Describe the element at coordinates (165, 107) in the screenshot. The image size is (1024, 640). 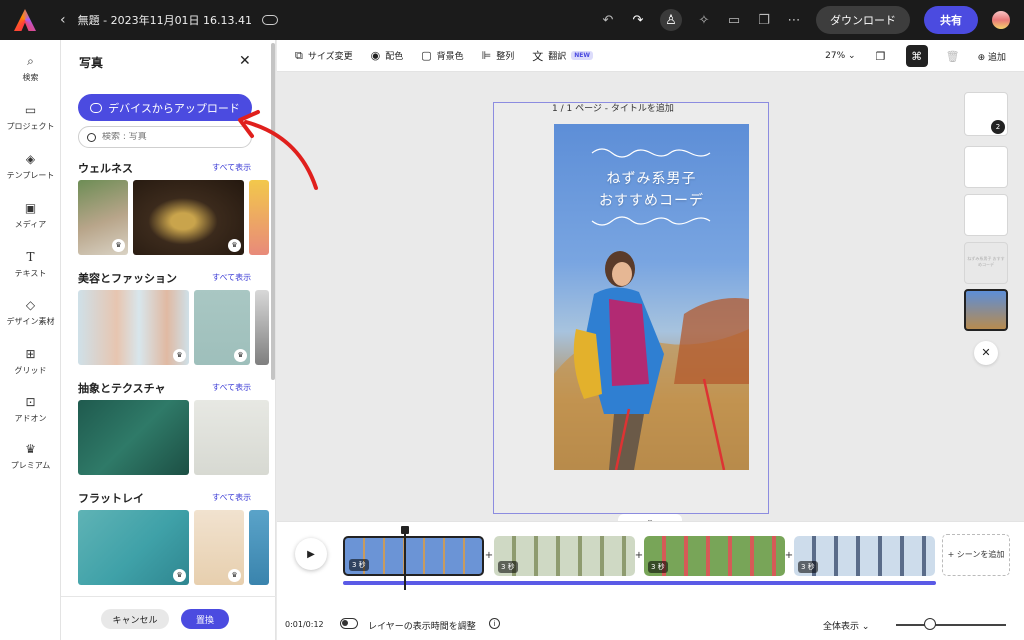
I see `upload-from-device-button: デバイスからアップロード` at that location.